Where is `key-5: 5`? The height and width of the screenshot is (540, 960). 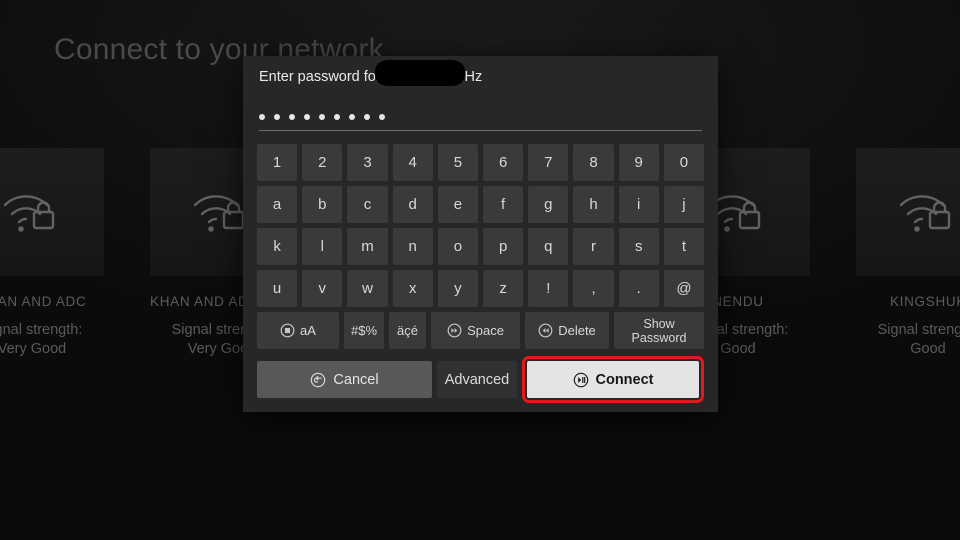
key-5: 5 is located at coordinates (458, 162).